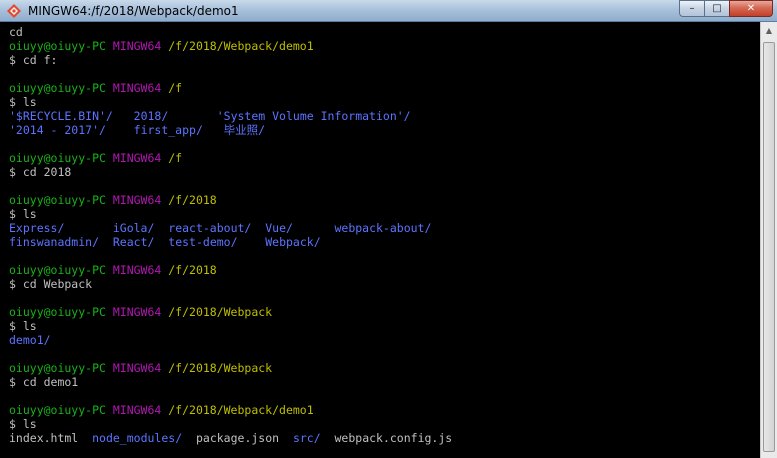 The width and height of the screenshot is (777, 458). What do you see at coordinates (40, 172) in the screenshot?
I see `terminal-text-segment: $ cd 2018` at bounding box center [40, 172].